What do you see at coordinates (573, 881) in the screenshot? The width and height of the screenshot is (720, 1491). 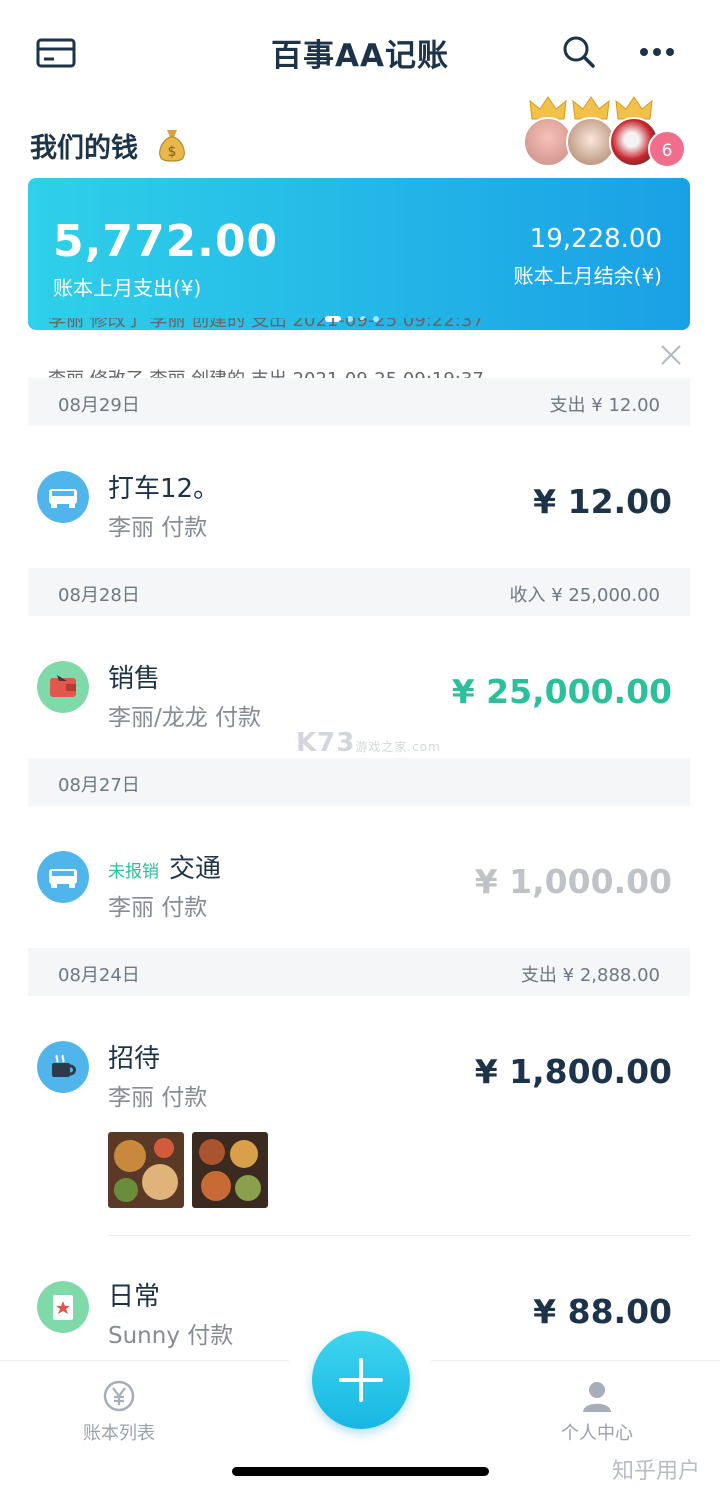 I see `item-amount: ¥ 1,000.00` at bounding box center [573, 881].